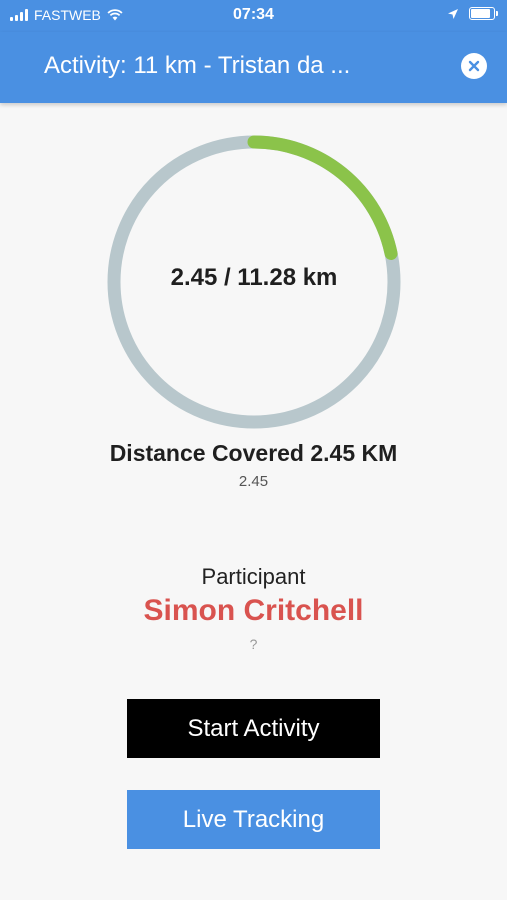  Describe the element at coordinates (253, 453) in the screenshot. I see `distance-covered-title: Distance Covered 2.45 KM` at that location.